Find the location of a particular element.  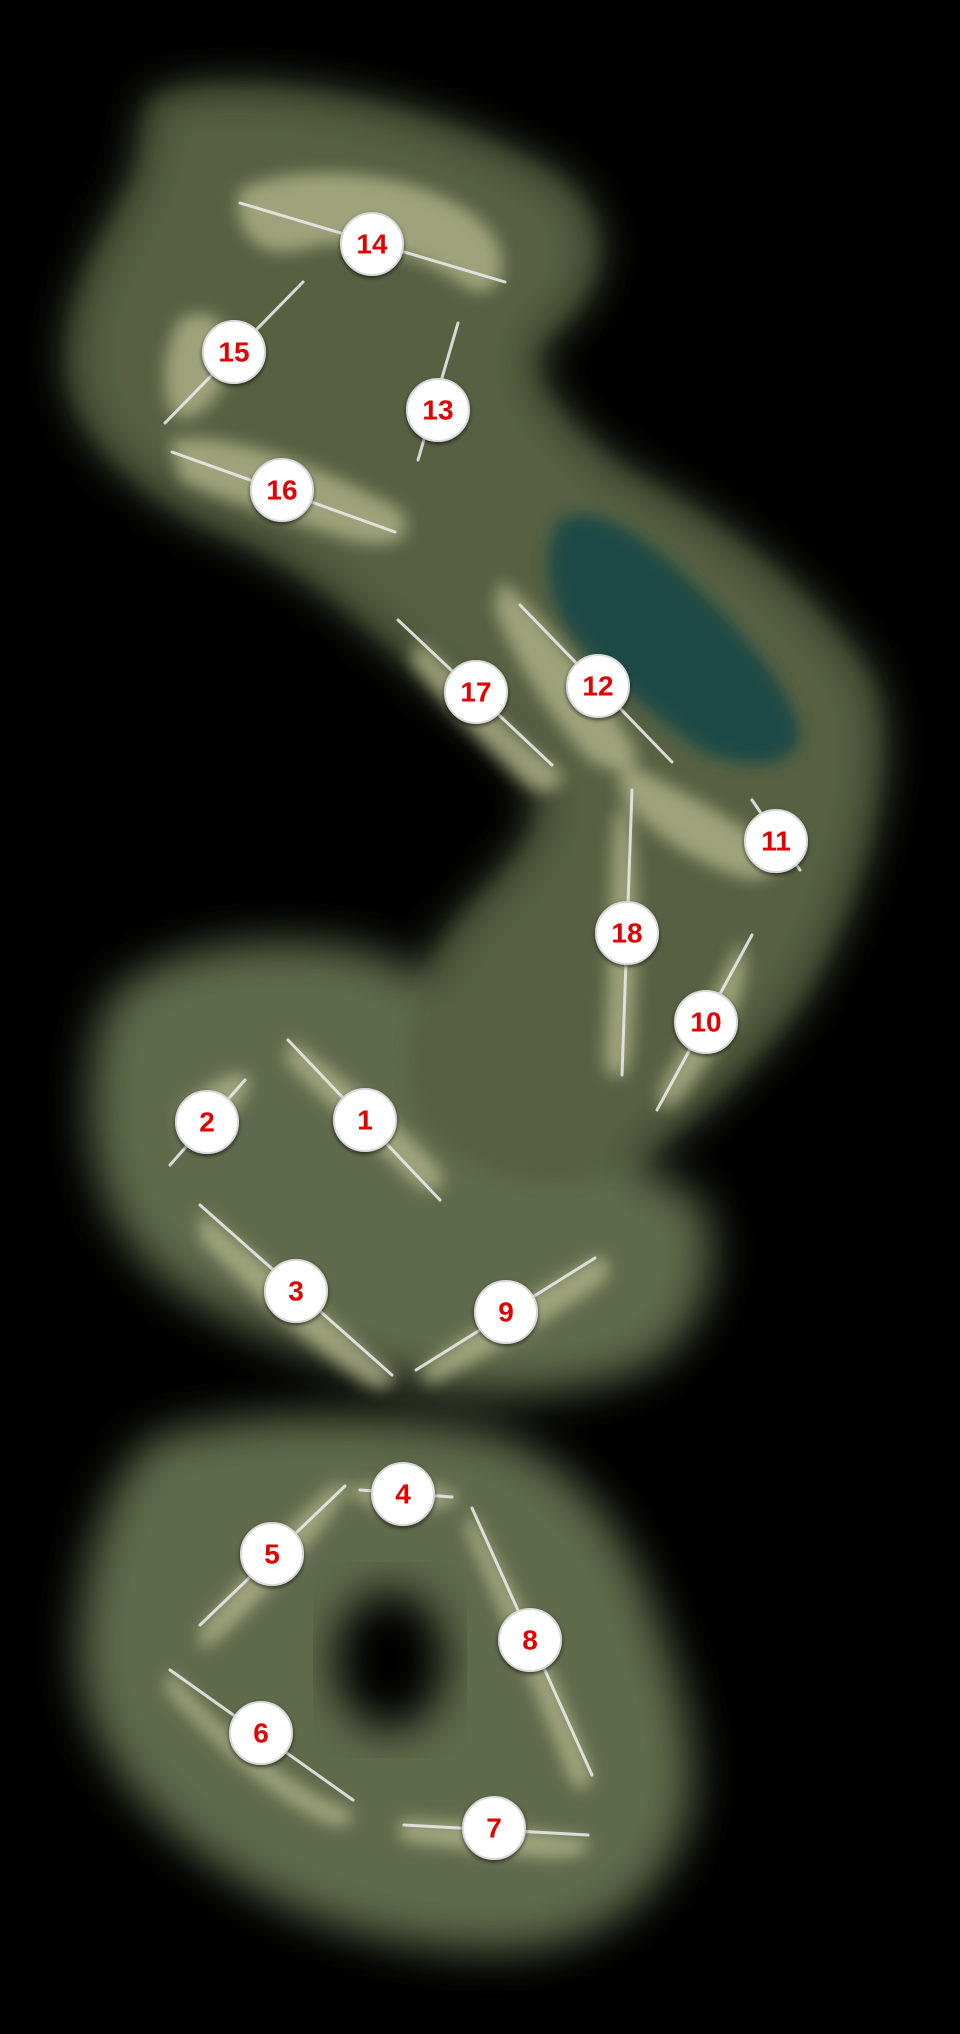

hole-number-11: 11 is located at coordinates (776, 841).